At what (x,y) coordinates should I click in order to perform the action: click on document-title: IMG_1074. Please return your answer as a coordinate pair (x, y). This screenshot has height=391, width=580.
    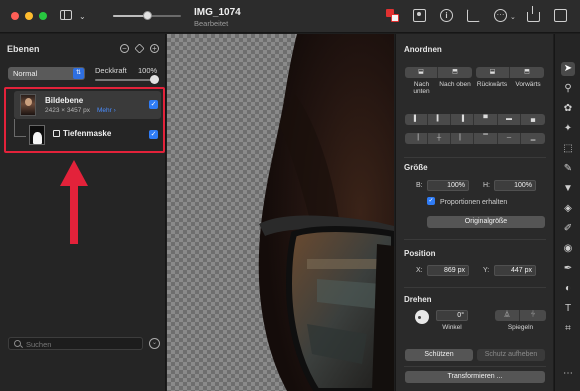
    Looking at the image, I should click on (217, 12).